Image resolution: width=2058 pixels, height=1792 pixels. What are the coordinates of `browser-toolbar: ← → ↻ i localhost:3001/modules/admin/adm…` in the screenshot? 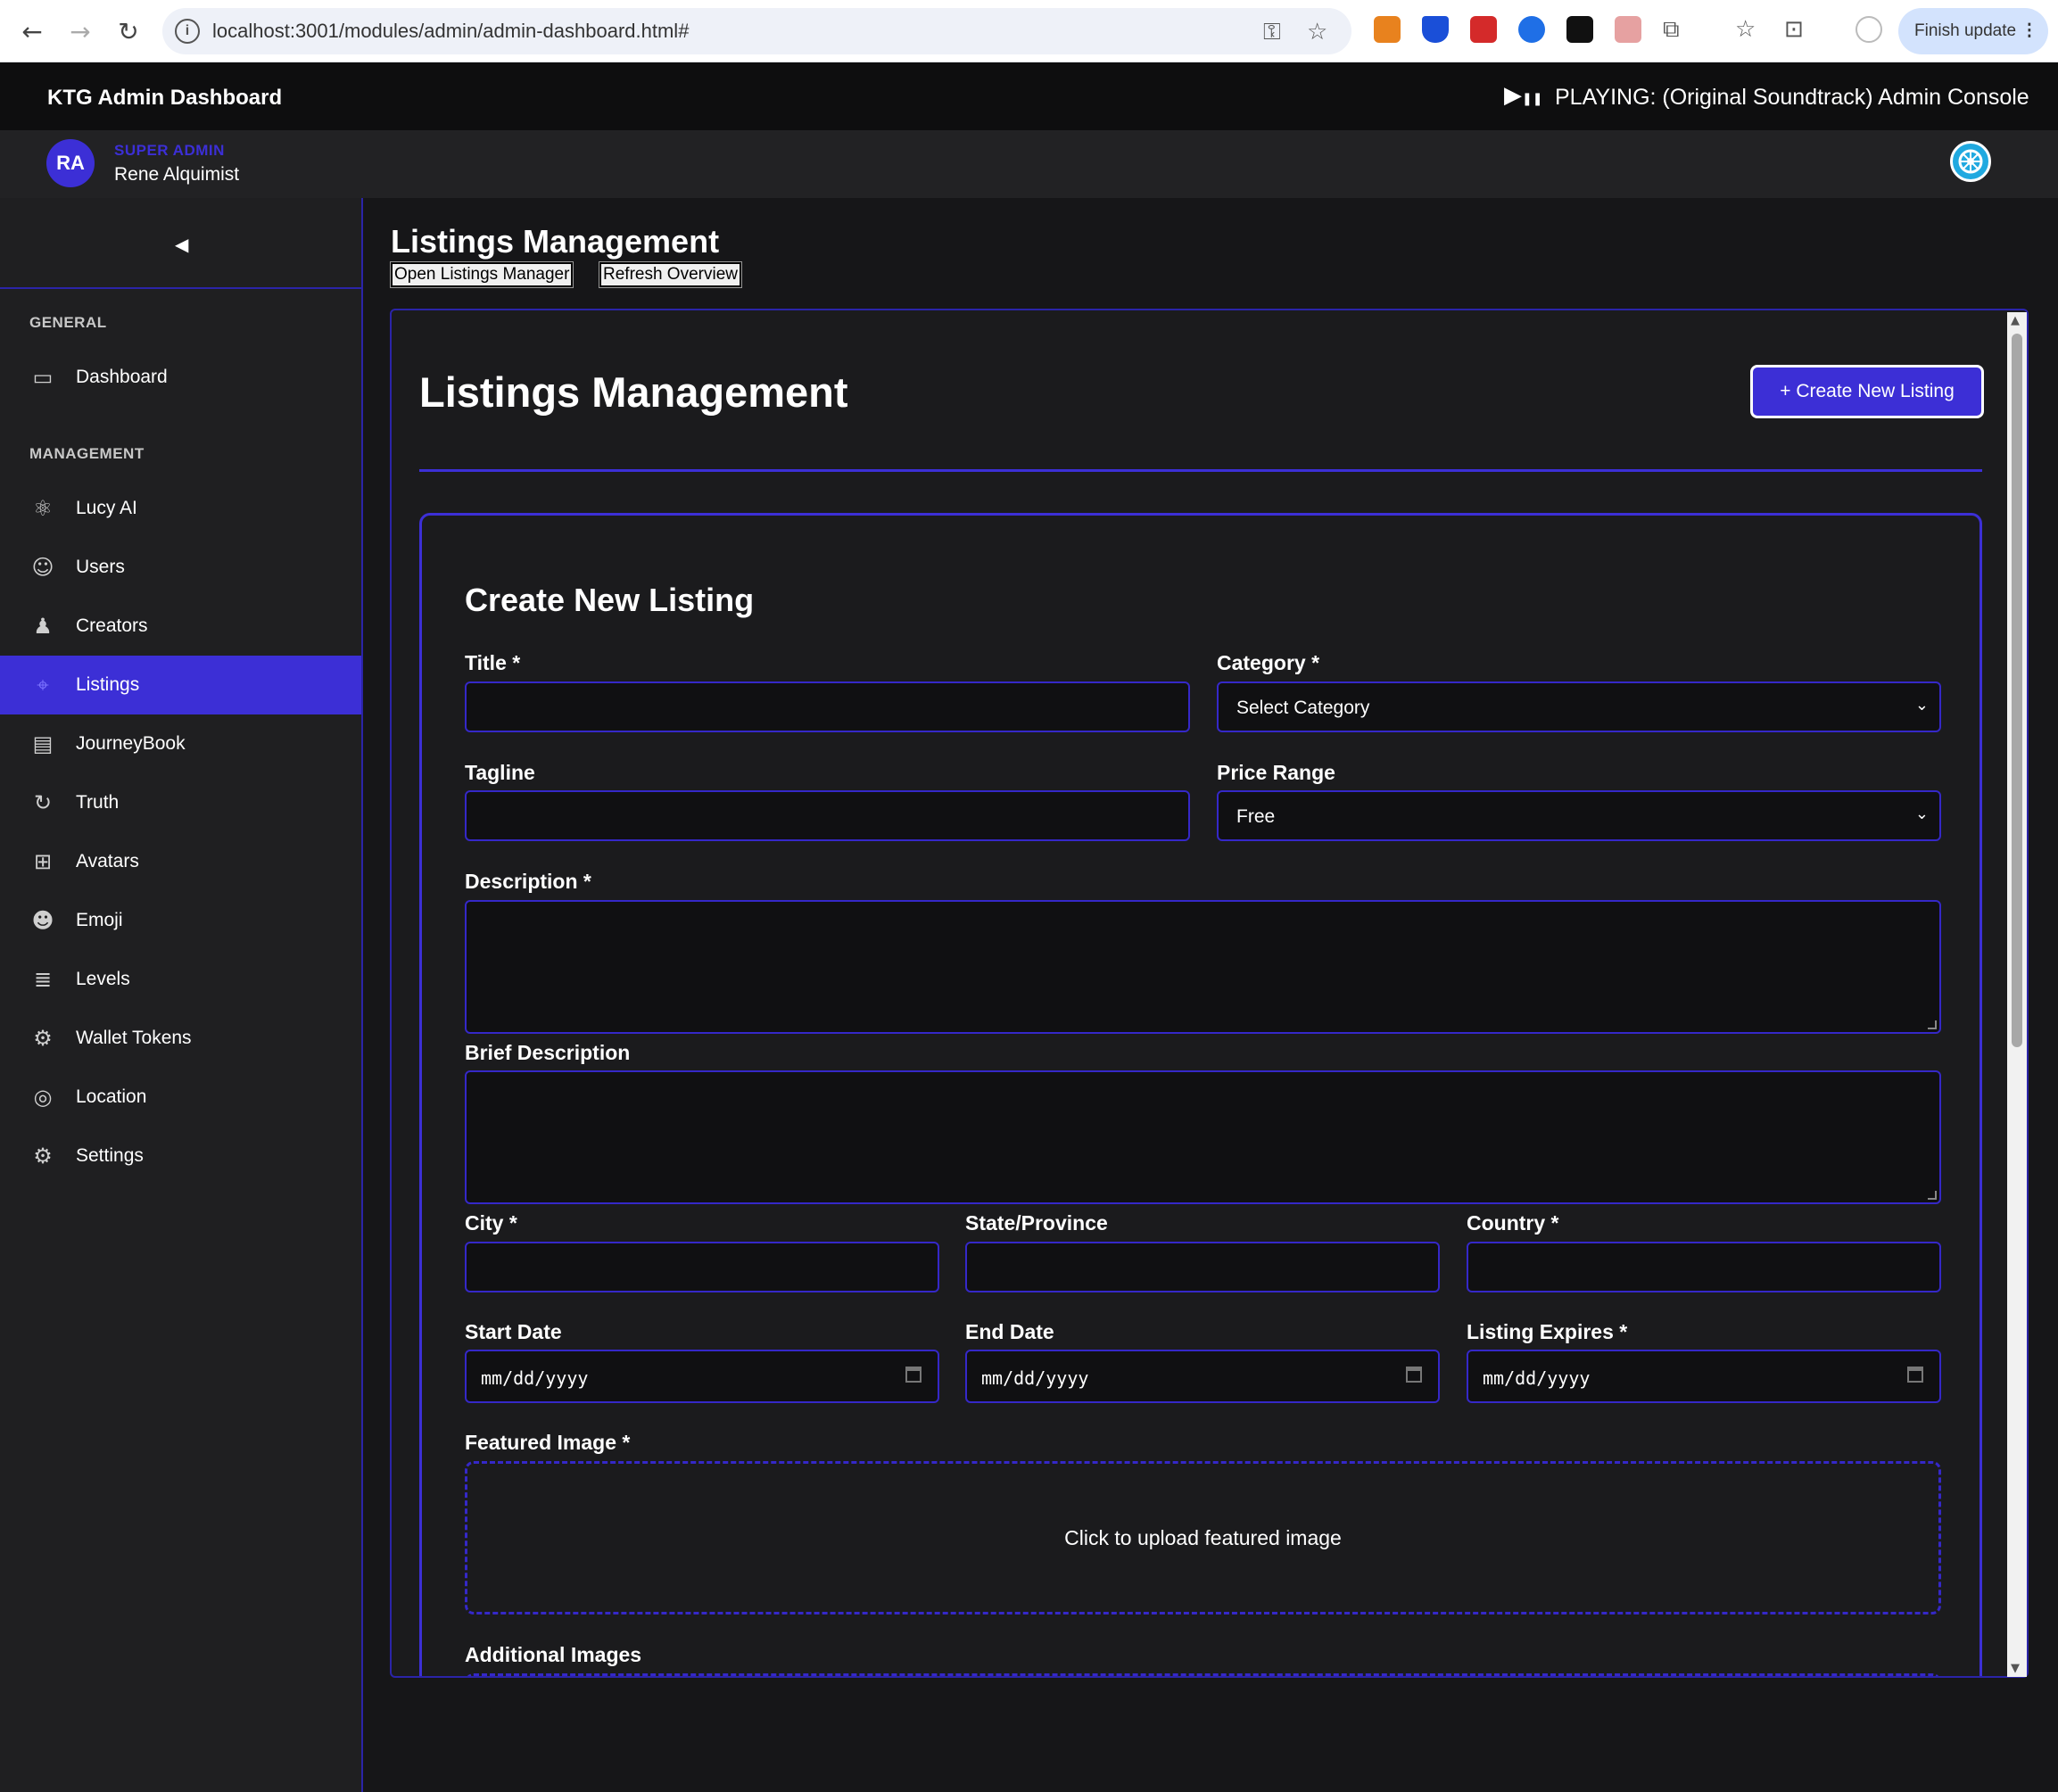 It's located at (1029, 31).